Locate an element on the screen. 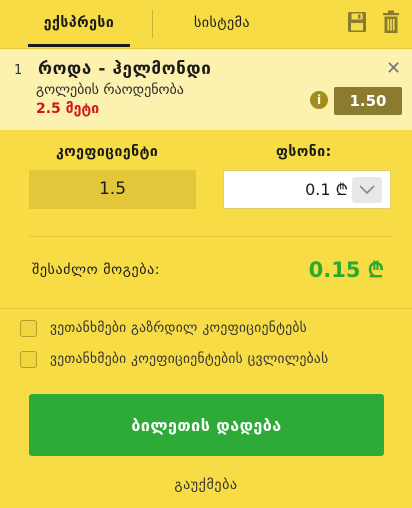  save-icon is located at coordinates (357, 22).